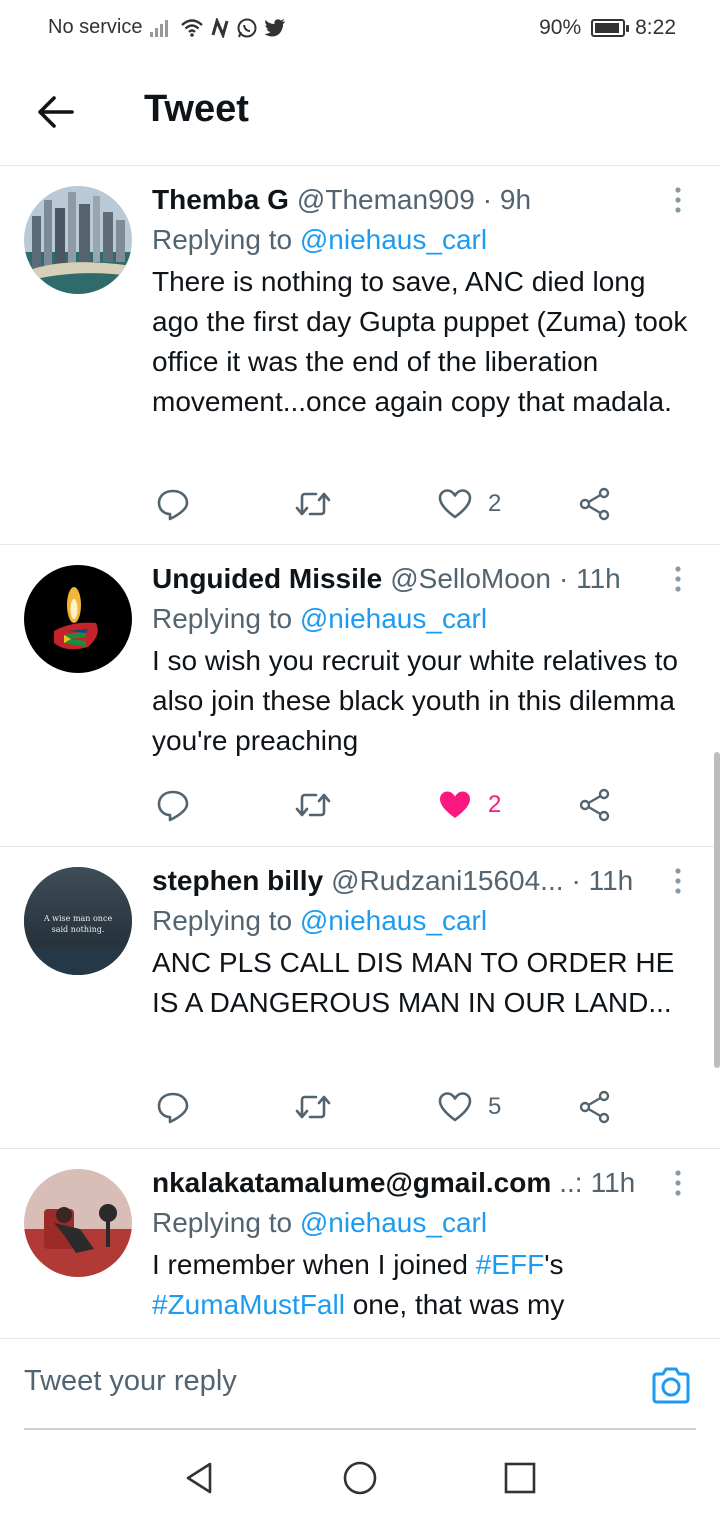 This screenshot has width=720, height=1520. Describe the element at coordinates (200, 1478) in the screenshot. I see `nav-back-icon` at that location.